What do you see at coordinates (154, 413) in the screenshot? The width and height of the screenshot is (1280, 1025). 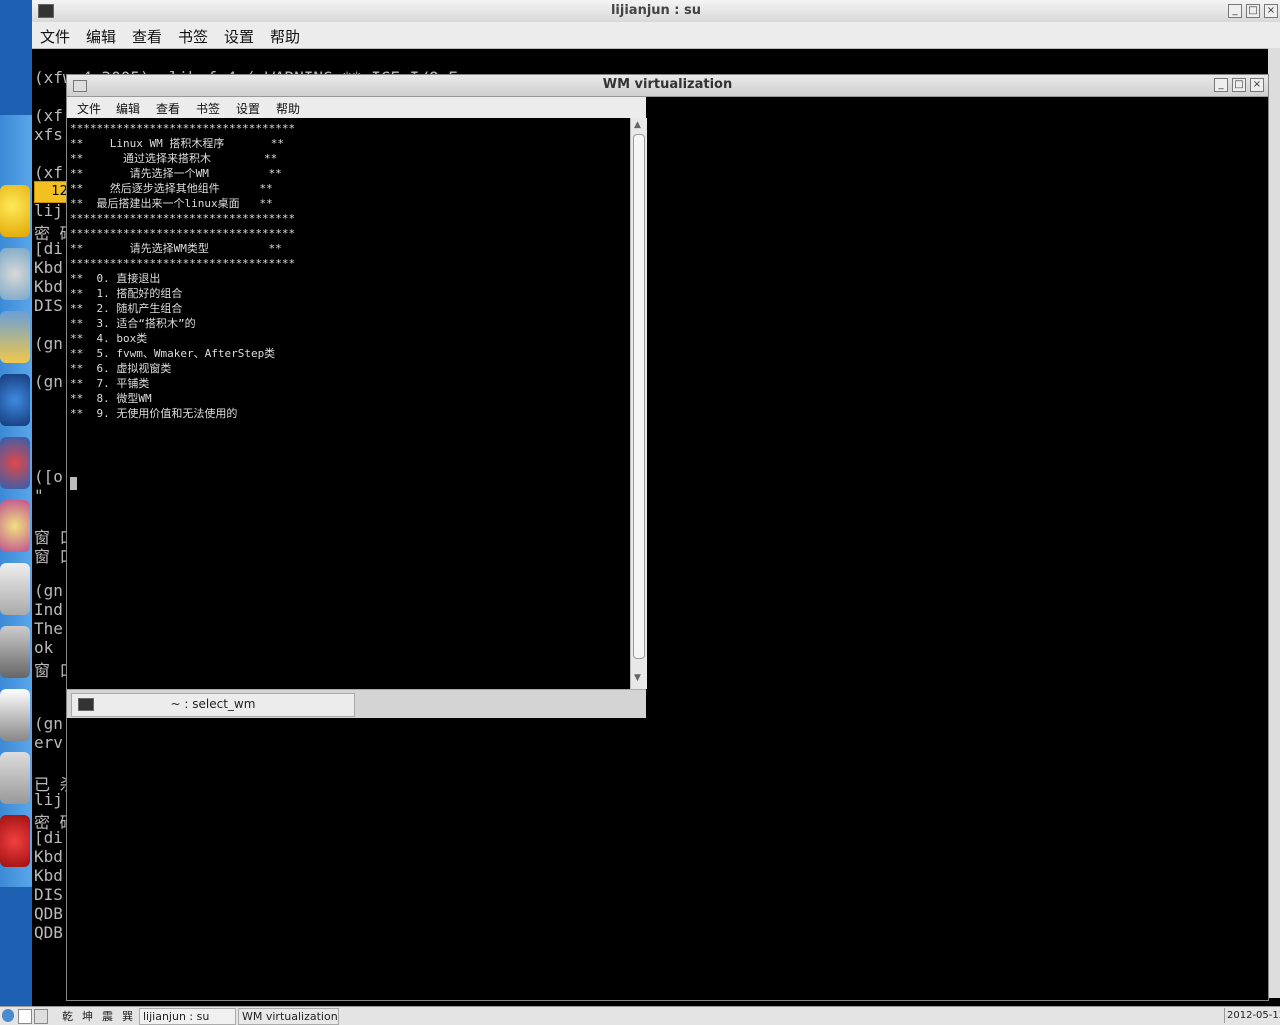 I see `terminal-line: ** 9. 无使用价值和无法使用的` at bounding box center [154, 413].